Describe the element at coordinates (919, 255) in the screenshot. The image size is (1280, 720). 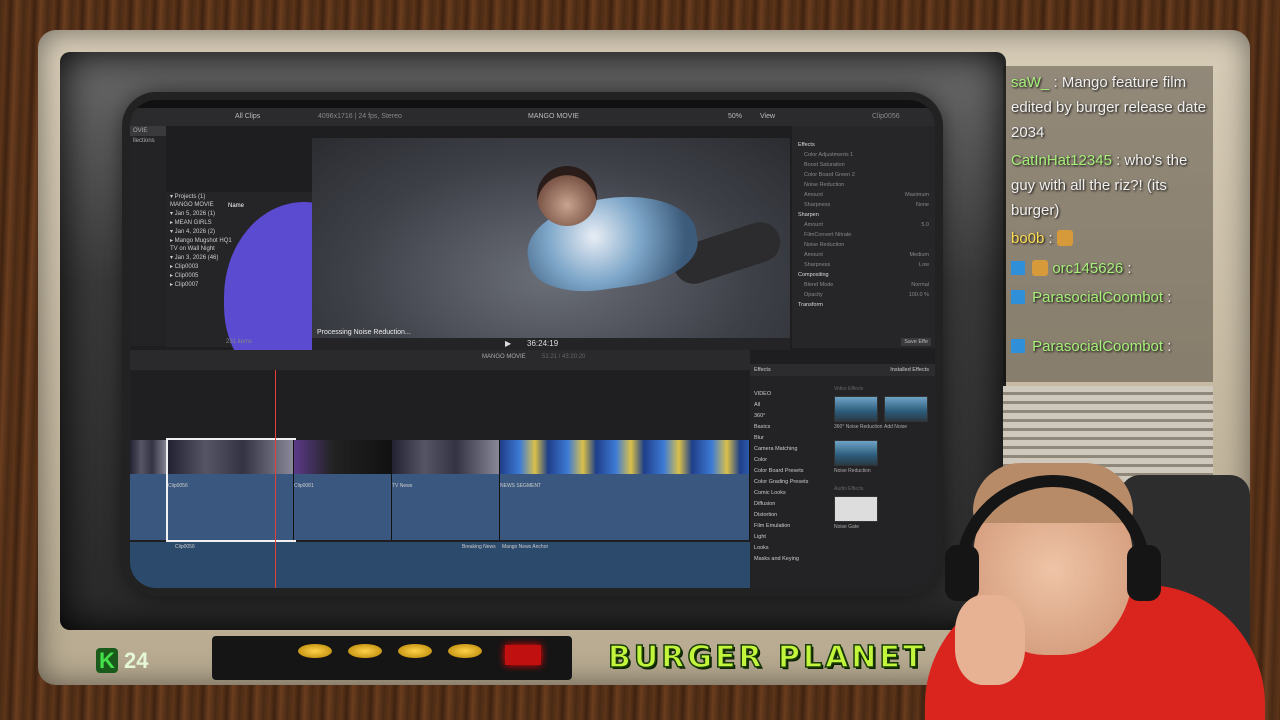
I see `inspector-row-value: Medium` at that location.